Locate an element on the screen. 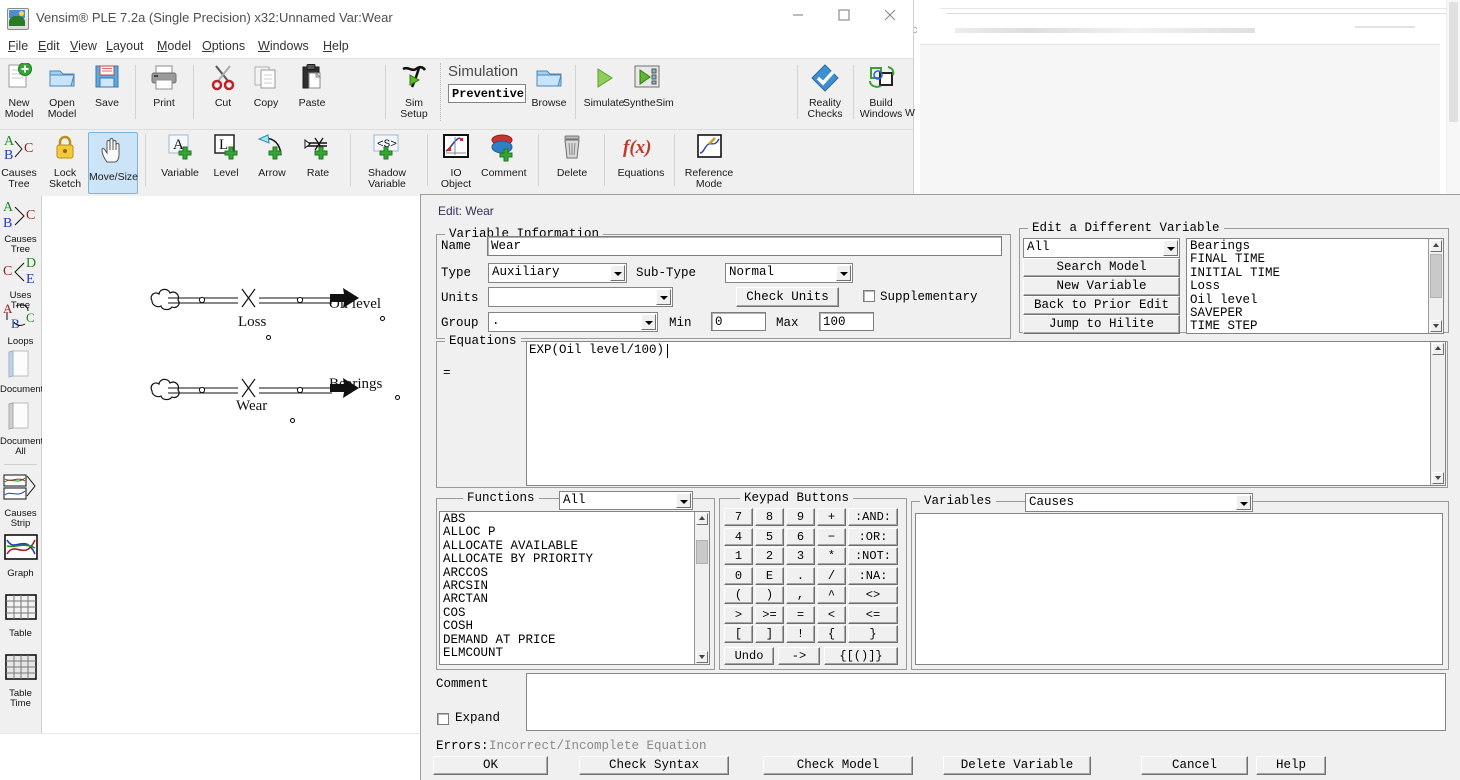 This screenshot has height=780, width=1460. keypad-button: ! is located at coordinates (800, 634).